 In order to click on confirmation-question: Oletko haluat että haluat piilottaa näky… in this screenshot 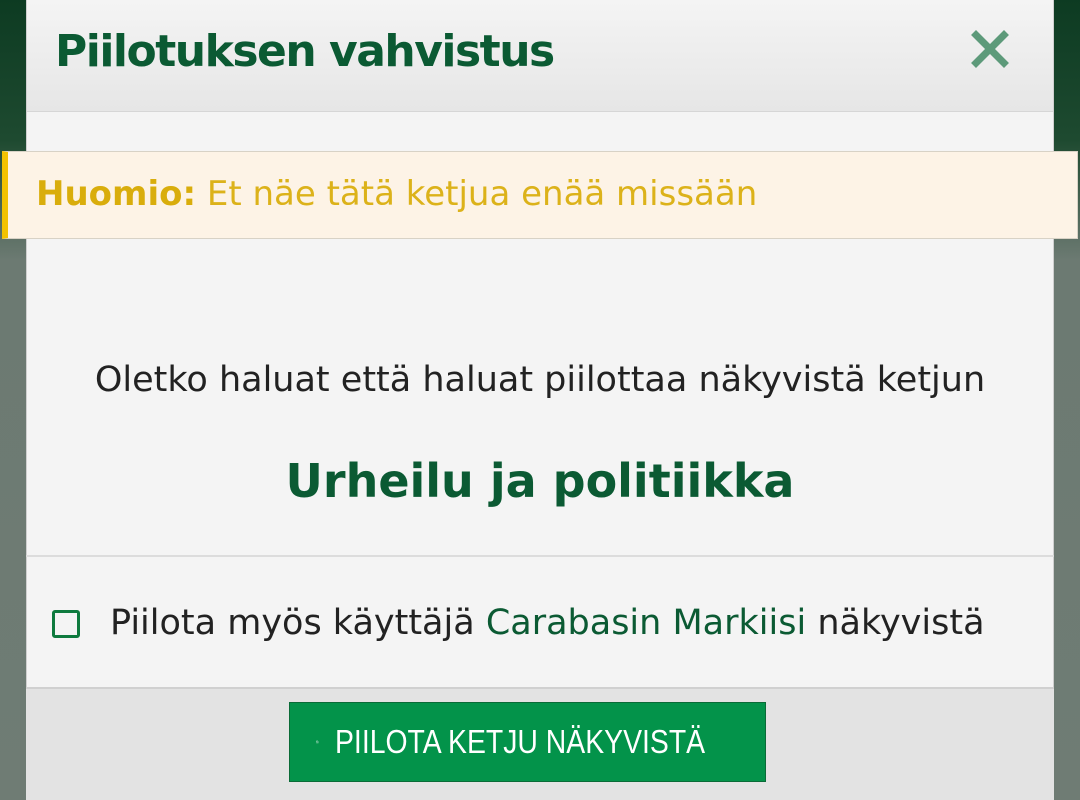, I will do `click(540, 380)`.